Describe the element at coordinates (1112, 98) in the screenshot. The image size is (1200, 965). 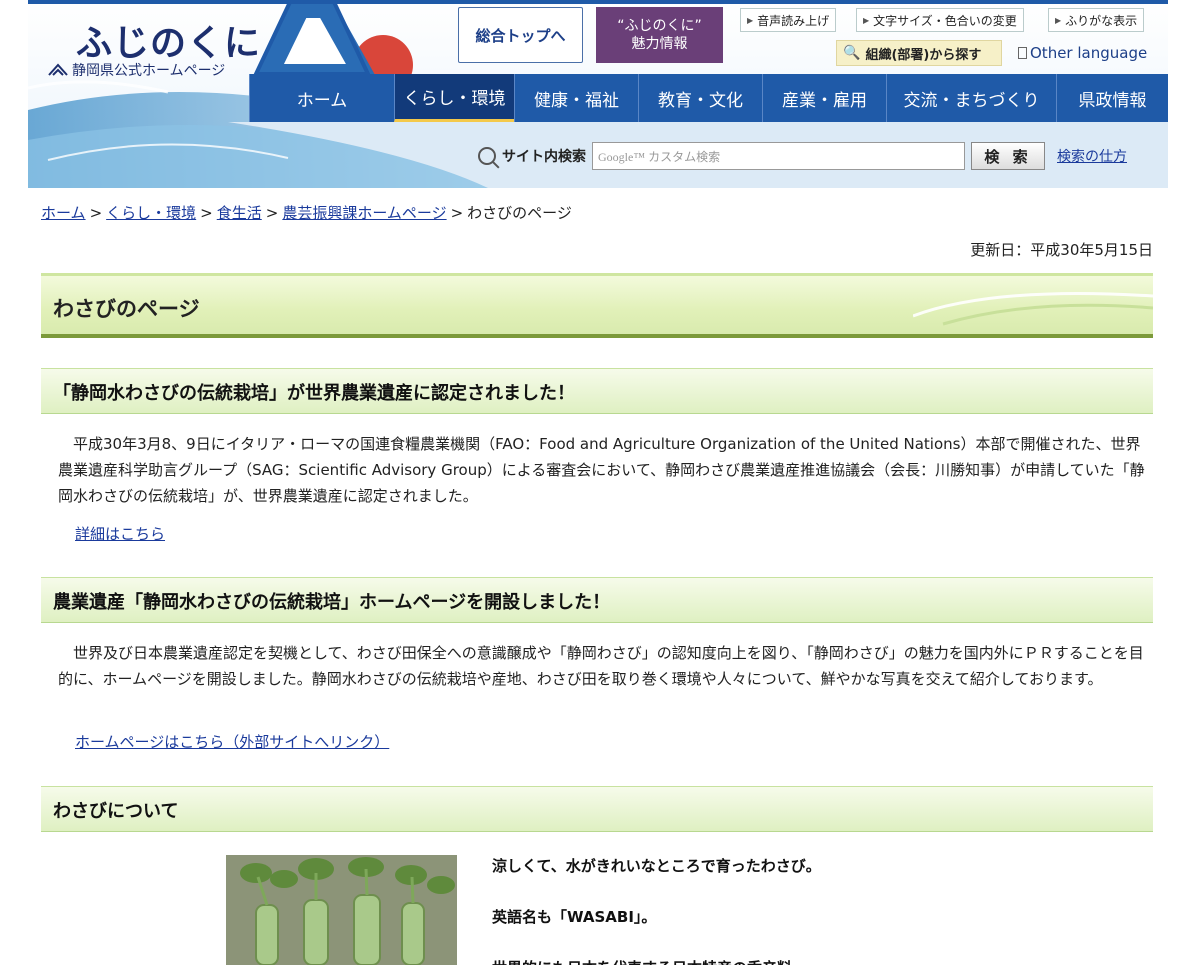
I see `nav-kensei: 県政情報` at that location.